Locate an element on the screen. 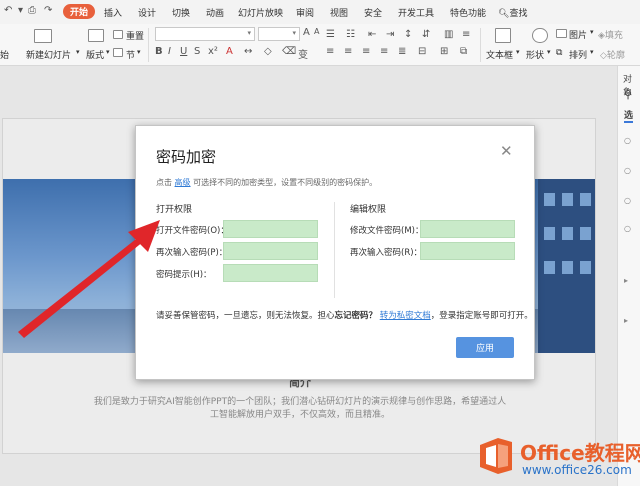 The image size is (640, 486). private-doc-link: 转为私密文档 is located at coordinates (405, 316).